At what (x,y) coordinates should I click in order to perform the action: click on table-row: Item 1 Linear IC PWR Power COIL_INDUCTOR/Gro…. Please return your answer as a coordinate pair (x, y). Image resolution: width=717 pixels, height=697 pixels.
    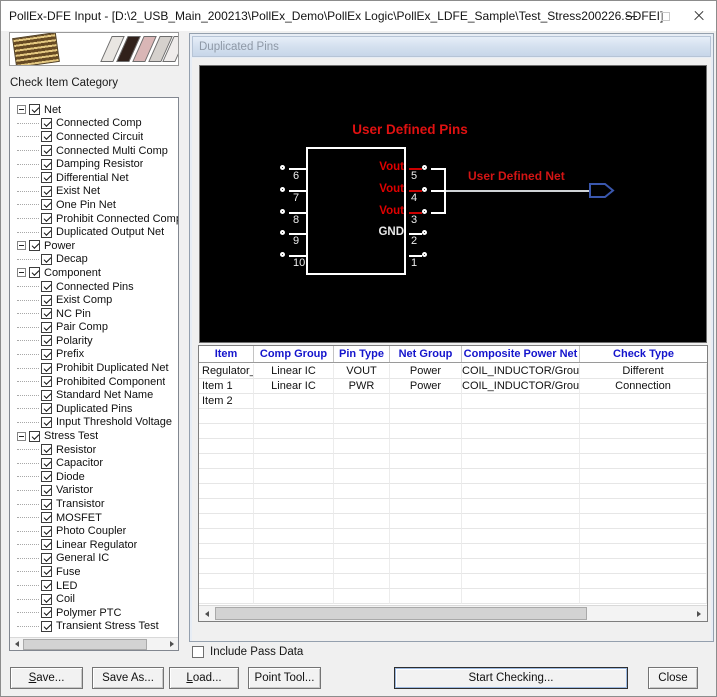
    Looking at the image, I should click on (453, 386).